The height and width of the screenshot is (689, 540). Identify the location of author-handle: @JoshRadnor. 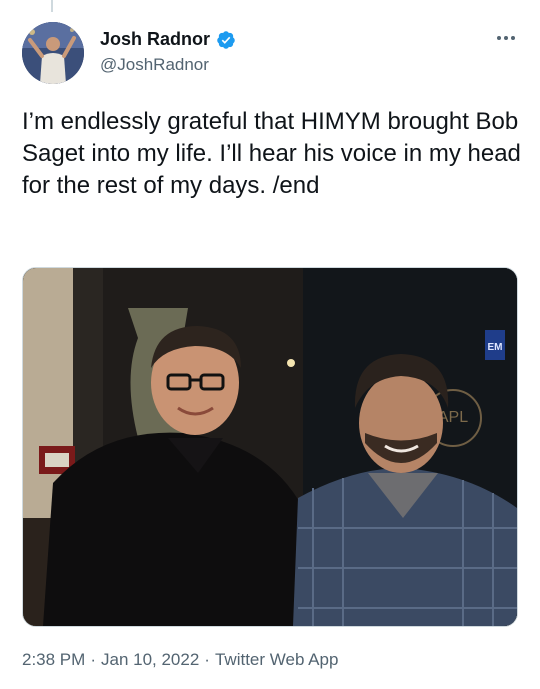
(154, 65).